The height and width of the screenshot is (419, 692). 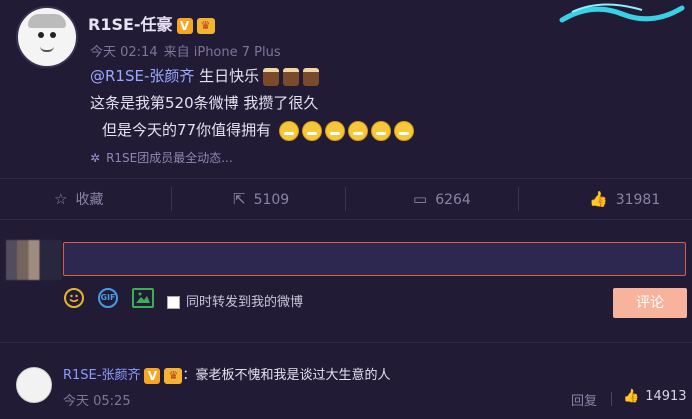 What do you see at coordinates (650, 303) in the screenshot?
I see `submit-comment-button: 评论` at bounding box center [650, 303].